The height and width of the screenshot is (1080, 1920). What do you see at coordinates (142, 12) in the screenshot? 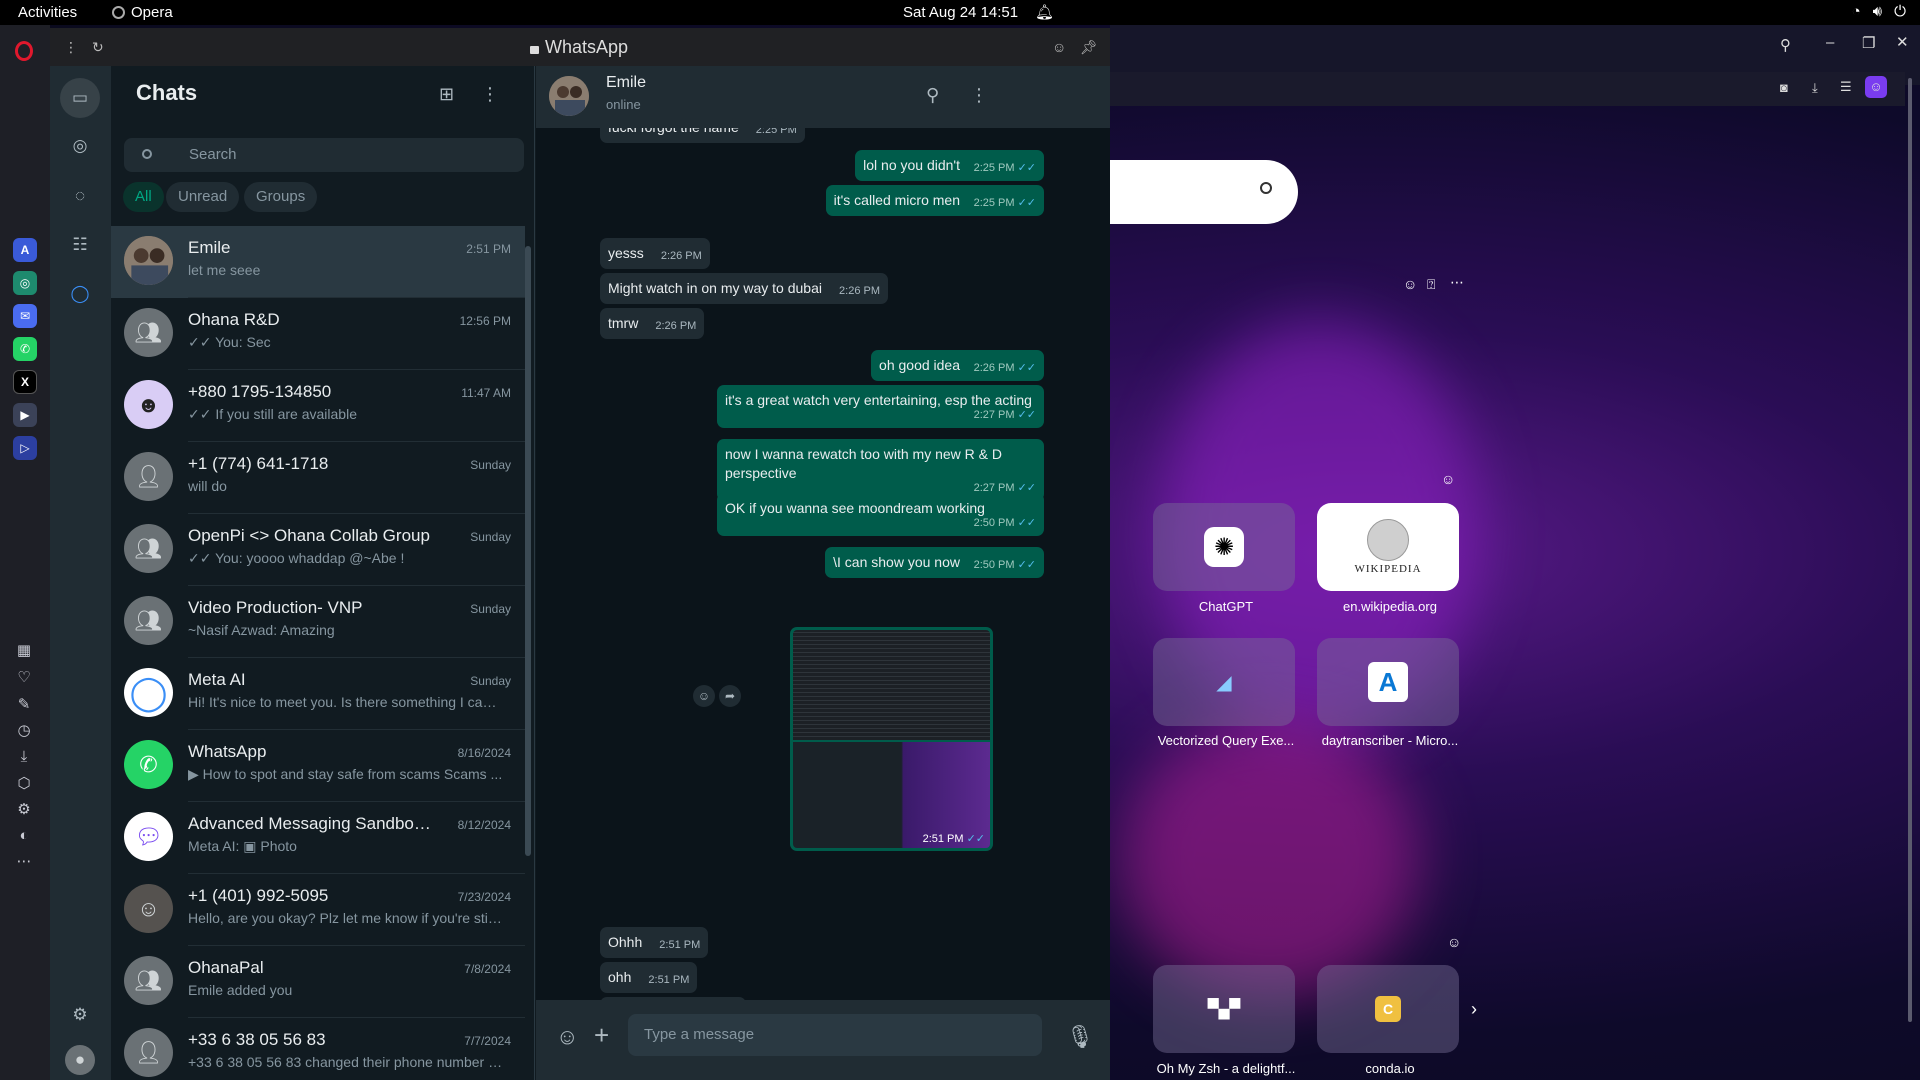
I see `app-menu: Opera` at bounding box center [142, 12].